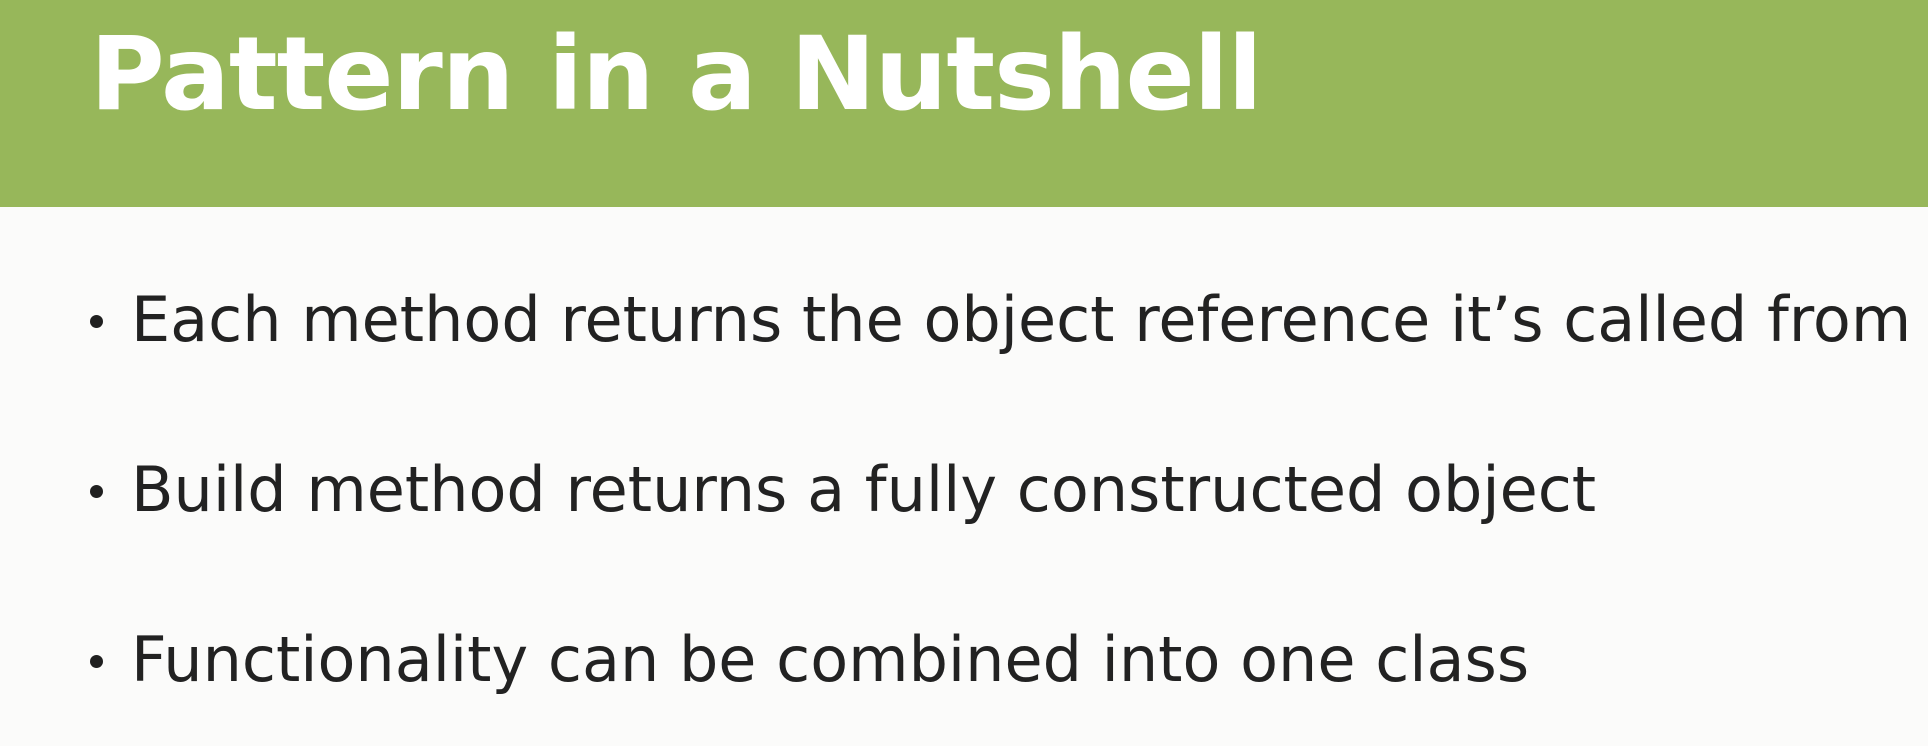 This screenshot has height=746, width=1928. Describe the element at coordinates (676, 74) in the screenshot. I see `slide-title: Pattern in a Nutshell` at that location.